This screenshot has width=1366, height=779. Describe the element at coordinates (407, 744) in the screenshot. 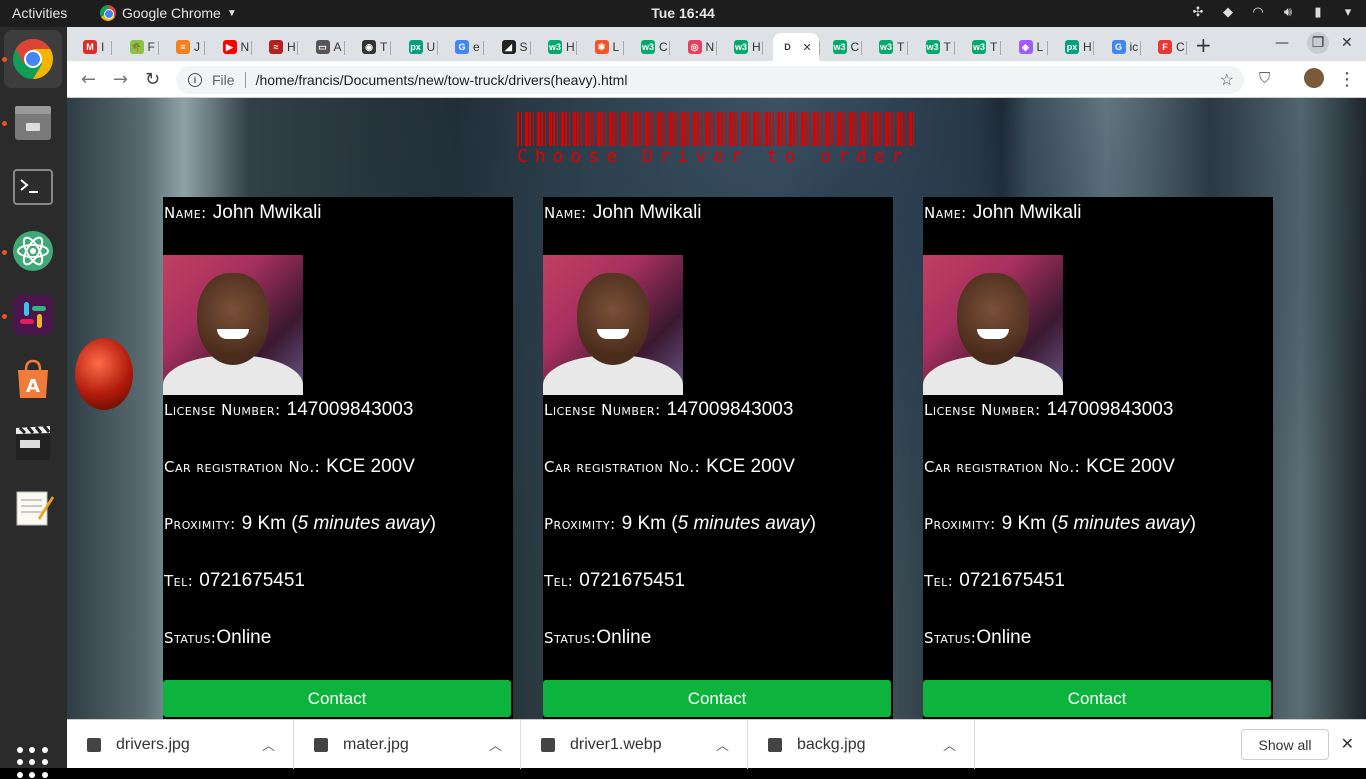

I see `download-item: mater.jpg ︿` at that location.